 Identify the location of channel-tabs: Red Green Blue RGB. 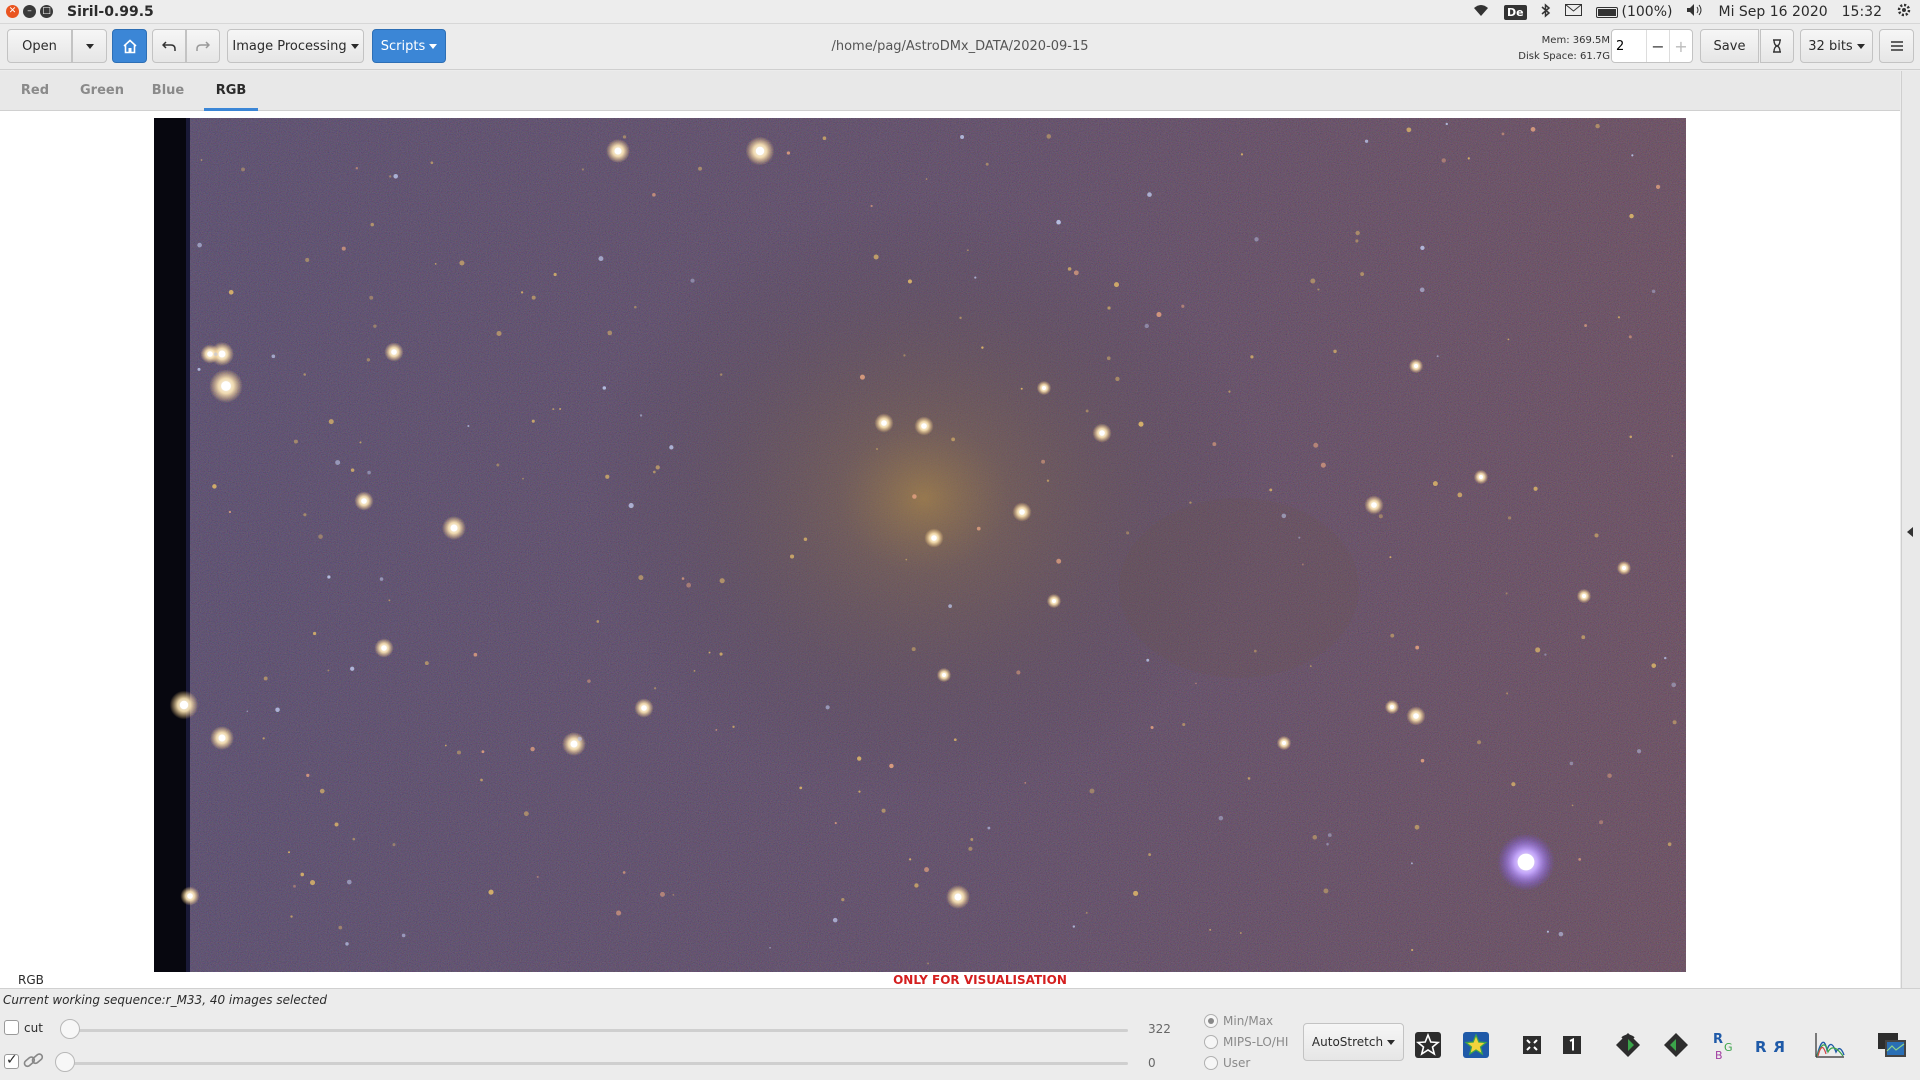
(950, 91).